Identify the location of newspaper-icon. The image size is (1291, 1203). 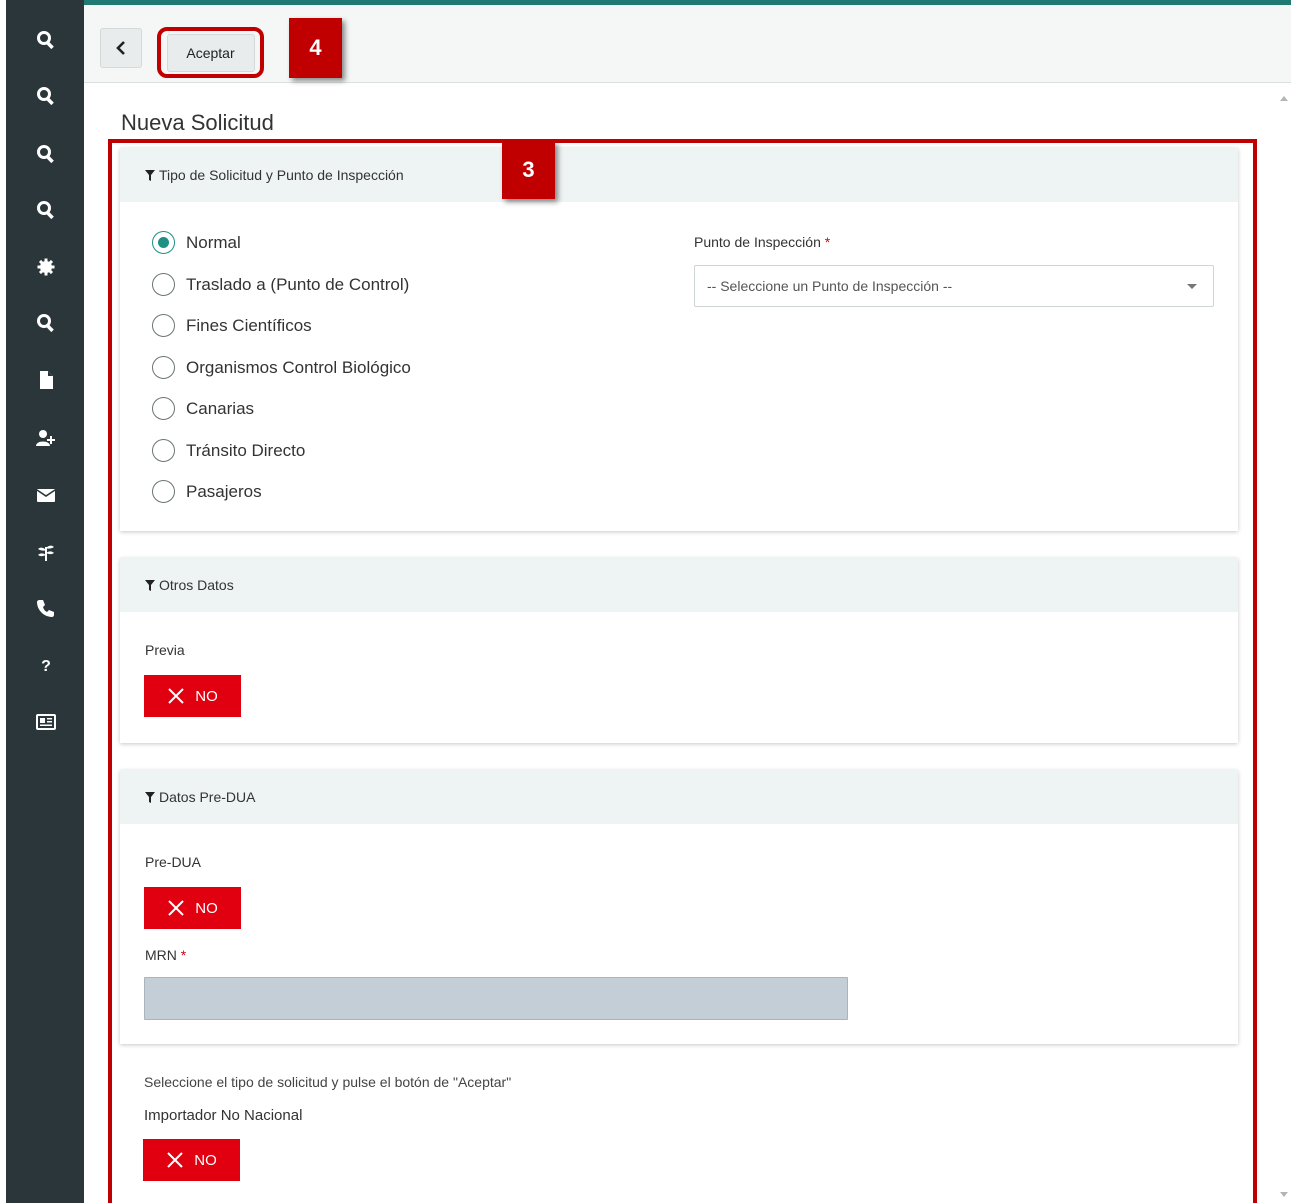
(46, 722).